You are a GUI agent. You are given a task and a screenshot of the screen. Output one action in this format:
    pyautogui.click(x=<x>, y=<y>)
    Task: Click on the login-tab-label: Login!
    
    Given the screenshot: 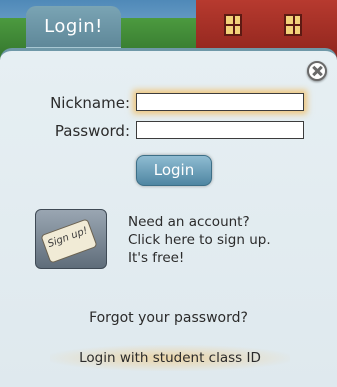 What is the action you would take?
    pyautogui.click(x=73, y=26)
    